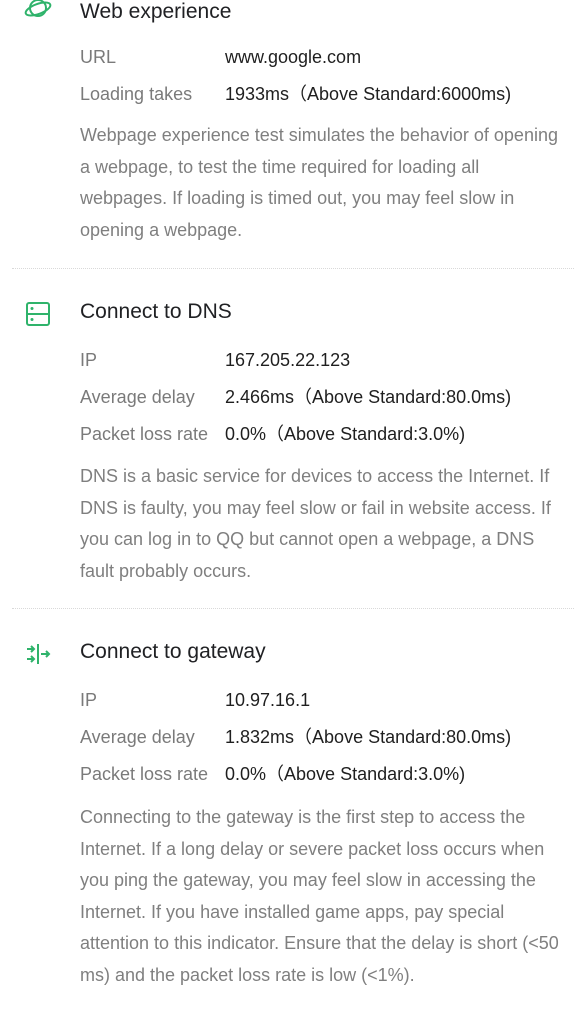 This screenshot has height=1024, width=586. What do you see at coordinates (288, 360) in the screenshot?
I see `row-value: 167.205.22.123` at bounding box center [288, 360].